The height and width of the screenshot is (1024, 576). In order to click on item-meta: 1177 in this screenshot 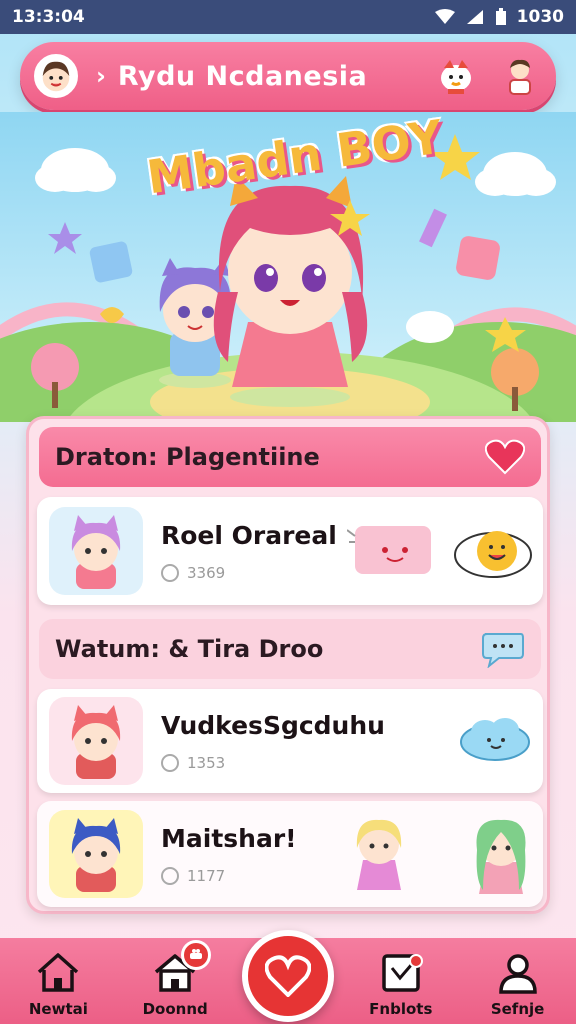, I will do `click(206, 875)`.